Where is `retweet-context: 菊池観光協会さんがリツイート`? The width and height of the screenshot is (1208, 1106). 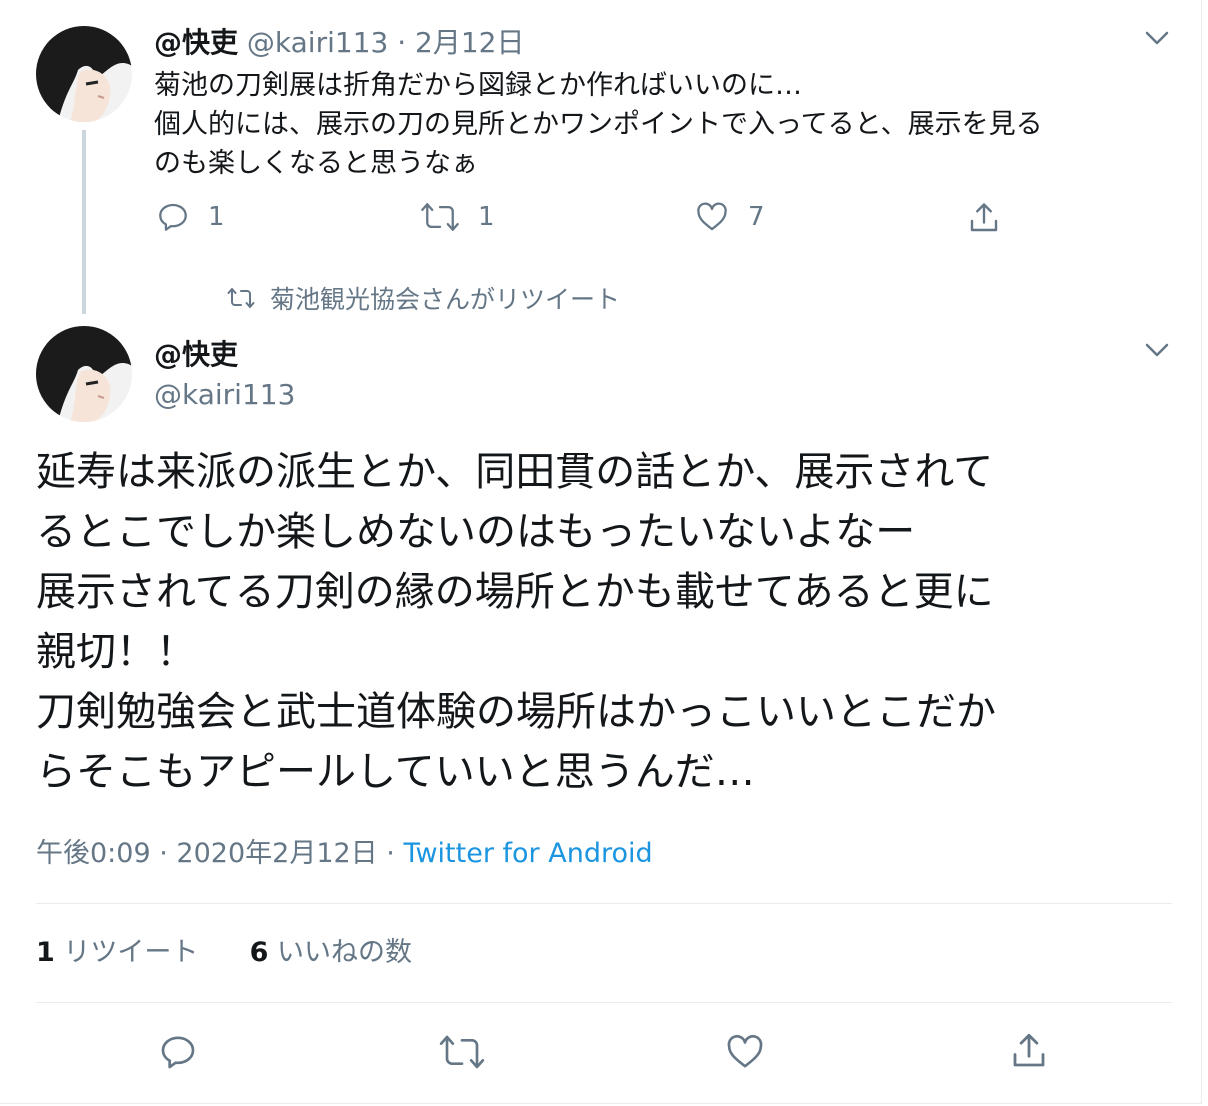
retweet-context: 菊池観光協会さんがリツイート is located at coordinates (423, 298).